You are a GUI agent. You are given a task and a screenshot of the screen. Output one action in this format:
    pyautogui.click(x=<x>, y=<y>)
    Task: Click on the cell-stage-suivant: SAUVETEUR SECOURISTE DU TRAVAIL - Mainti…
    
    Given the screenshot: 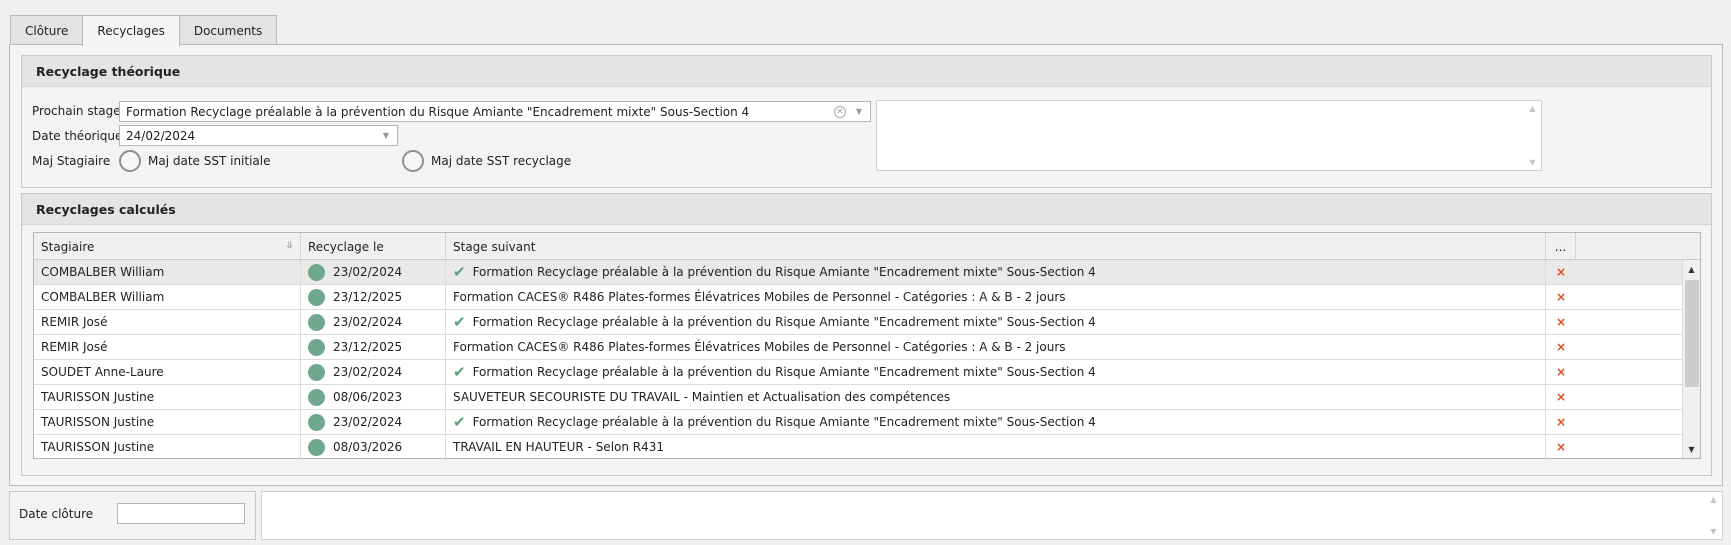 What is the action you would take?
    pyautogui.click(x=996, y=397)
    